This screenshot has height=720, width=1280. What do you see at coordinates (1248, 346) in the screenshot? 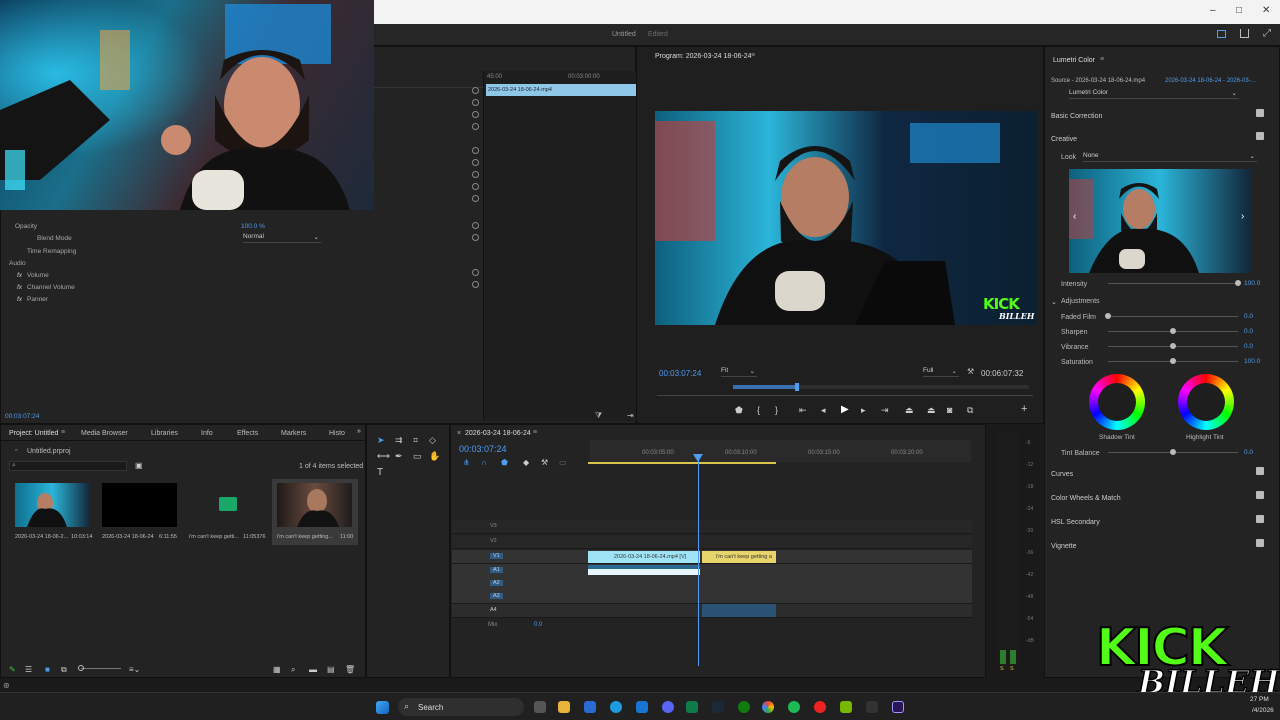
I see `vibrance-value: 0.0` at bounding box center [1248, 346].